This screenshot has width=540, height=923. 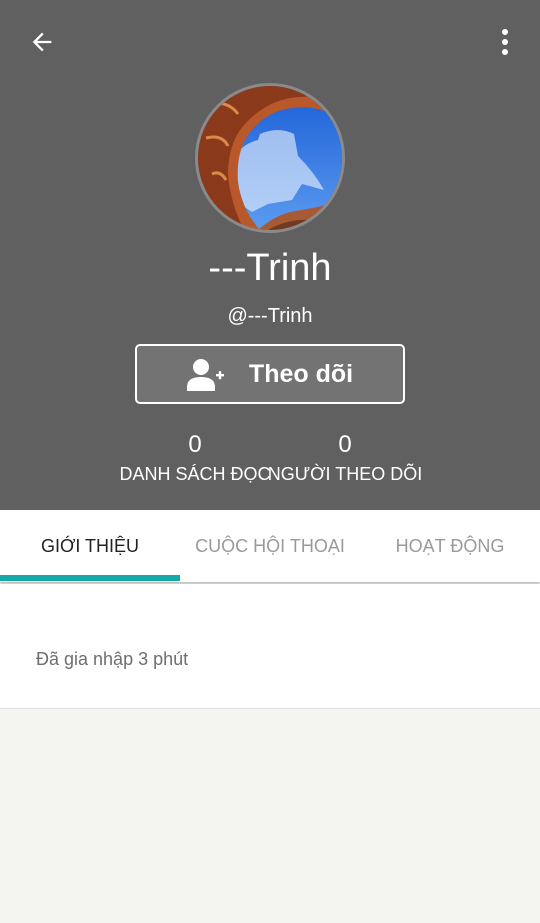 What do you see at coordinates (205, 375) in the screenshot?
I see `person-add-icon` at bounding box center [205, 375].